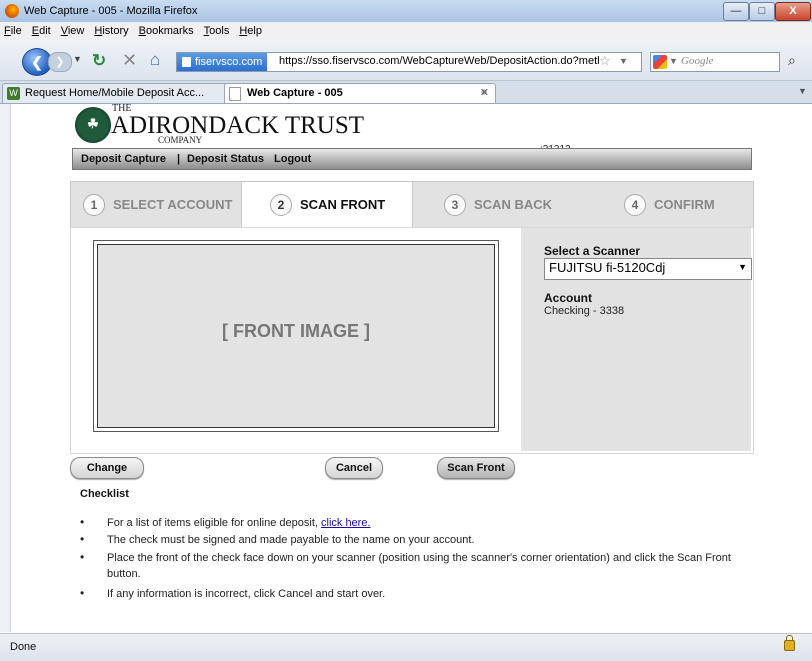 This screenshot has height=661, width=812. What do you see at coordinates (129, 60) in the screenshot?
I see `stop-icon: ✕` at bounding box center [129, 60].